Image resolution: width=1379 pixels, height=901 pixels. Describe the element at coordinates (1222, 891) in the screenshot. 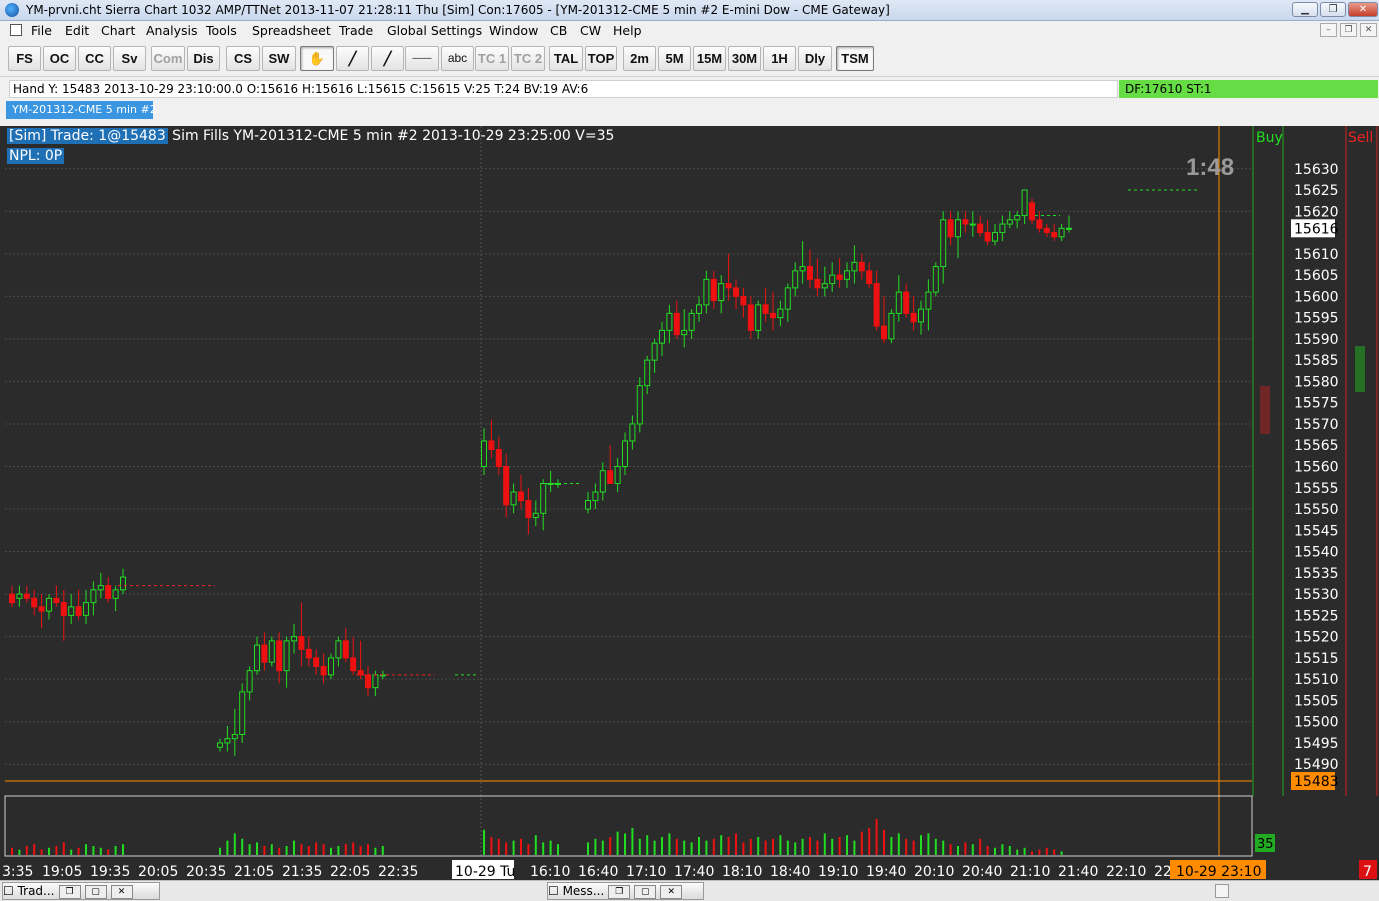

I see `horizontal-scrollbar-thumb` at that location.